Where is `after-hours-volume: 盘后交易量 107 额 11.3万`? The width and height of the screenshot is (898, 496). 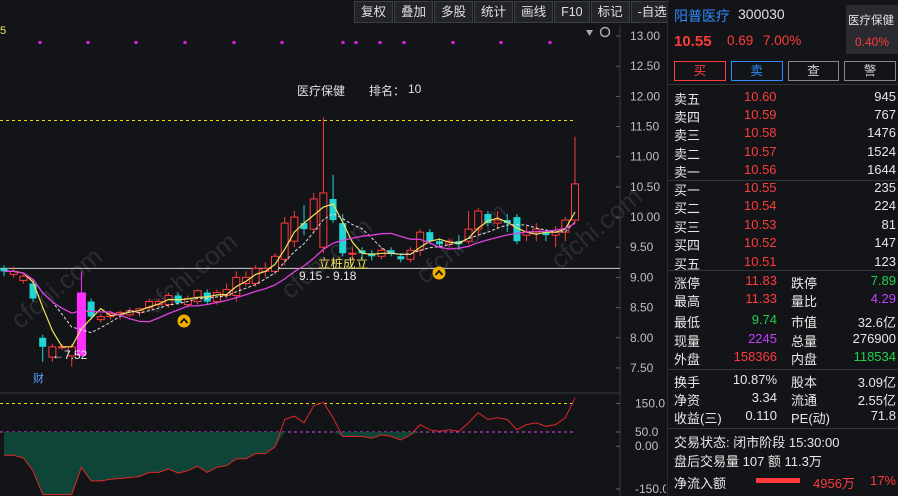 after-hours-volume: 盘后交易量 107 额 11.3万 is located at coordinates (748, 461).